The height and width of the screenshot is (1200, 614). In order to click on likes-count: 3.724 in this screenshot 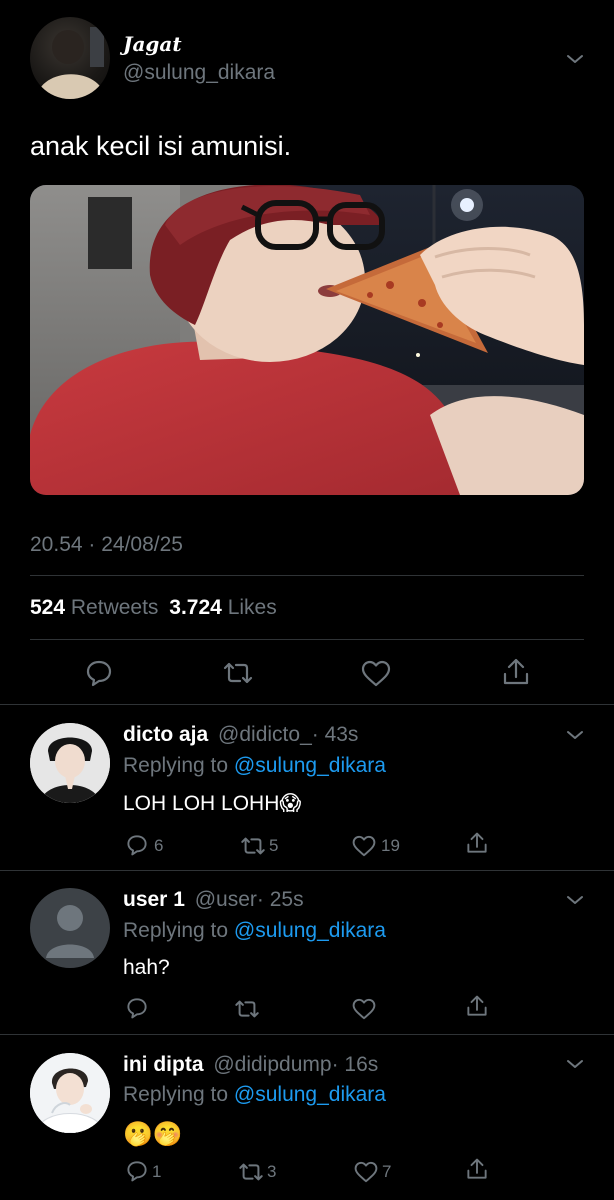, I will do `click(195, 607)`.